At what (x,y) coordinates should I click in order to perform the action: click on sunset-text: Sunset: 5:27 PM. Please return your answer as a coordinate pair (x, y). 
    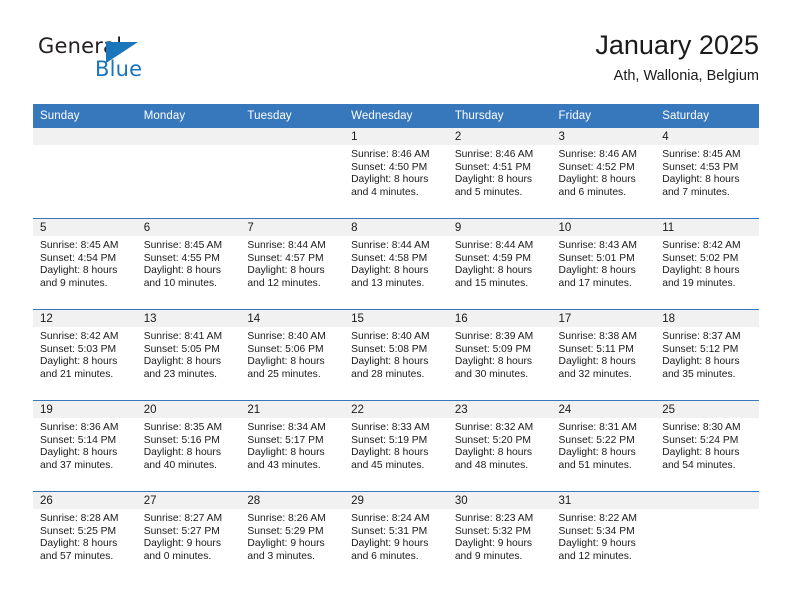
    Looking at the image, I should click on (181, 531).